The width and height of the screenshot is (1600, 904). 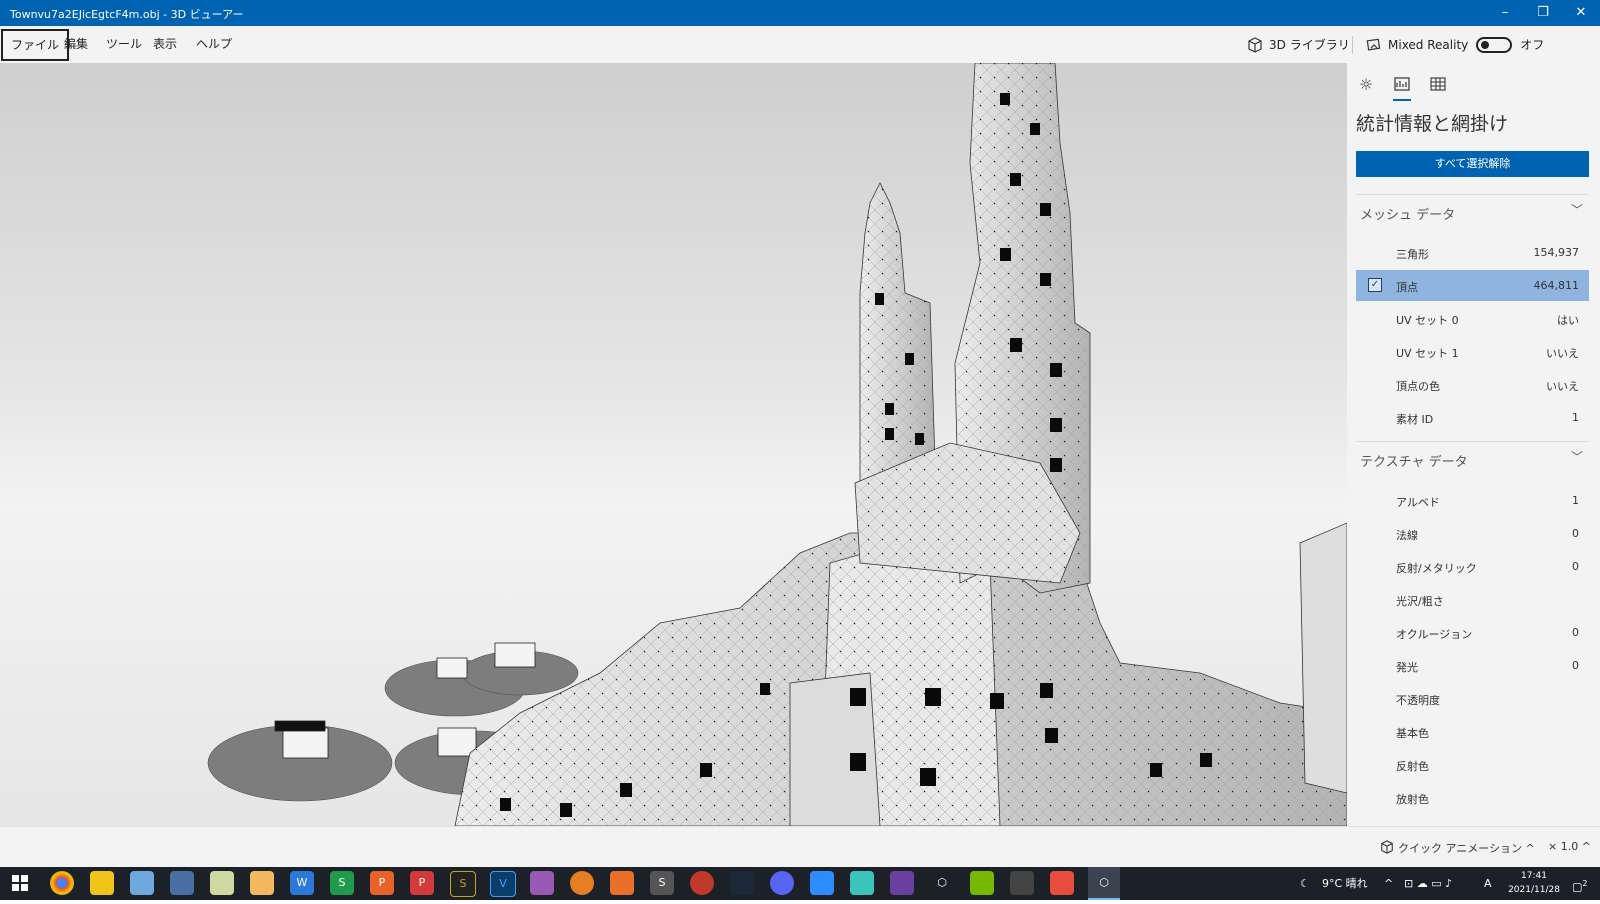 I want to click on row-label: 基本色, so click(x=1412, y=733).